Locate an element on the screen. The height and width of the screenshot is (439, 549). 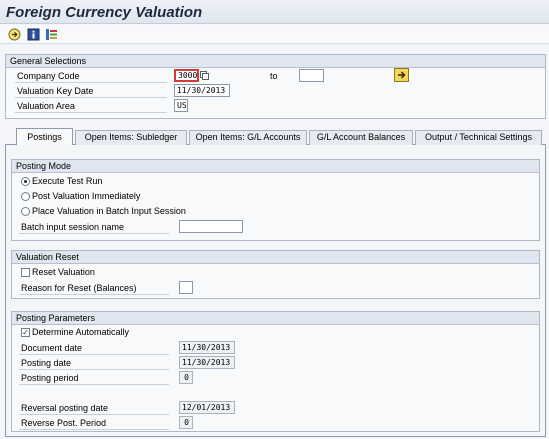
arrow-right-icon is located at coordinates (402, 75).